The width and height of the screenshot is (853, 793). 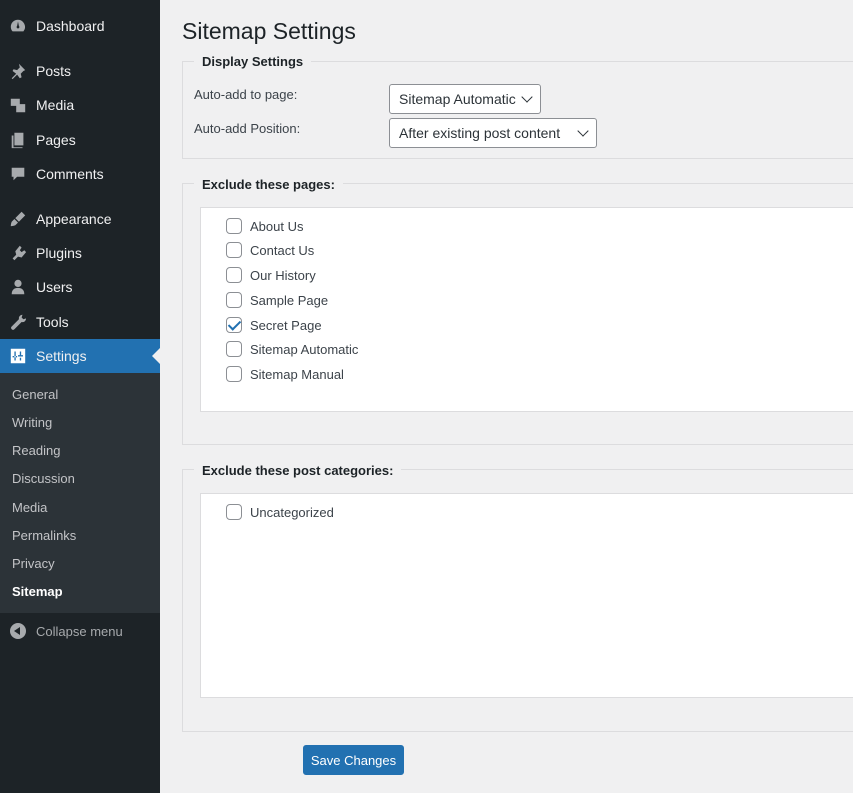 I want to click on page-checkbox-label: Sample Page, so click(x=289, y=300).